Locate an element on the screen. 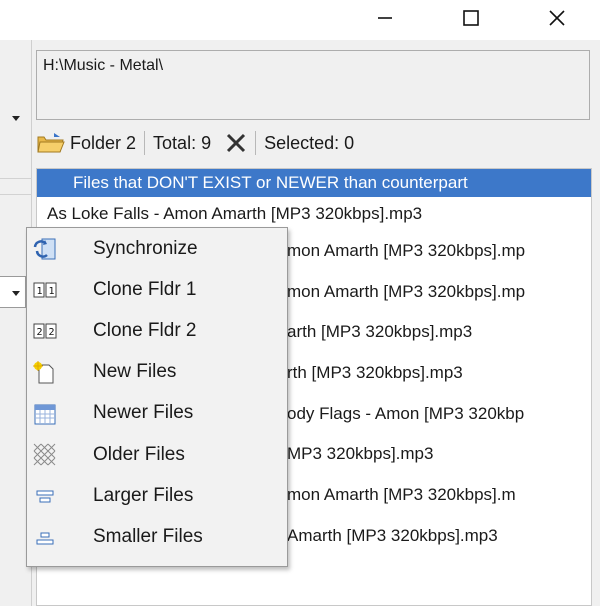 This screenshot has width=600, height=606. menu-item-label: Newer Files is located at coordinates (143, 413).